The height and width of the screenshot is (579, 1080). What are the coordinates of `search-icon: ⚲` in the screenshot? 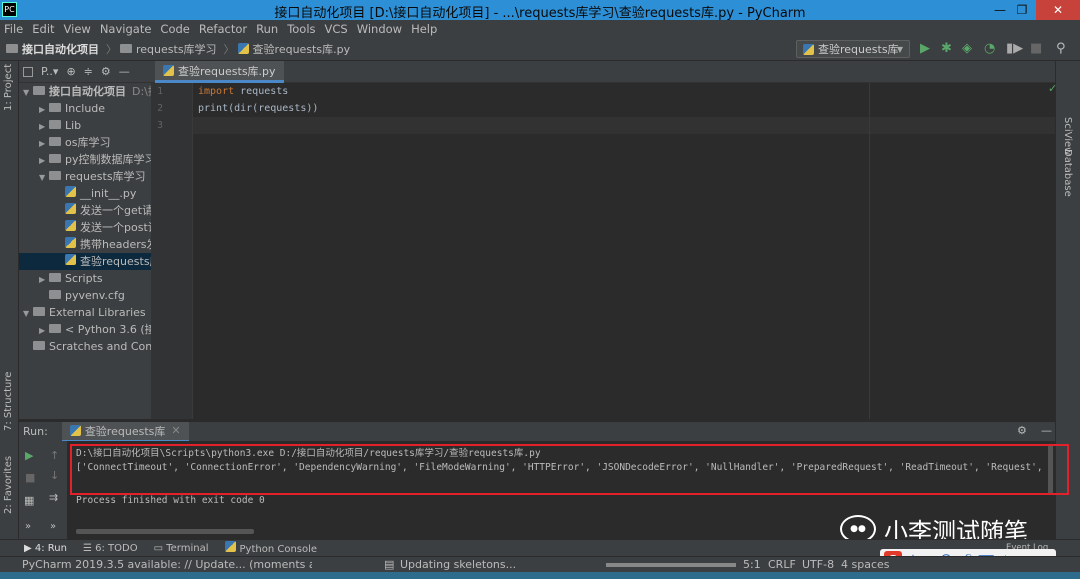 It's located at (1061, 49).